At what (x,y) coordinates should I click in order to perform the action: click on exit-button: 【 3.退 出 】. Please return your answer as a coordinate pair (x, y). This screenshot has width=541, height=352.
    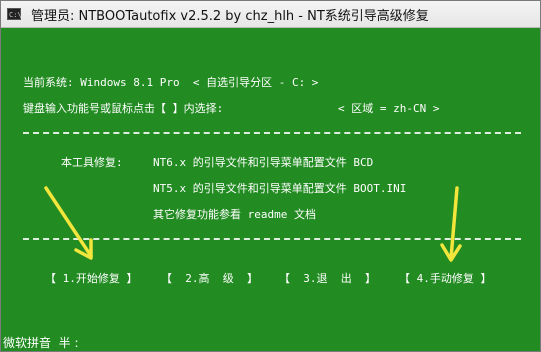
    Looking at the image, I should click on (327, 278).